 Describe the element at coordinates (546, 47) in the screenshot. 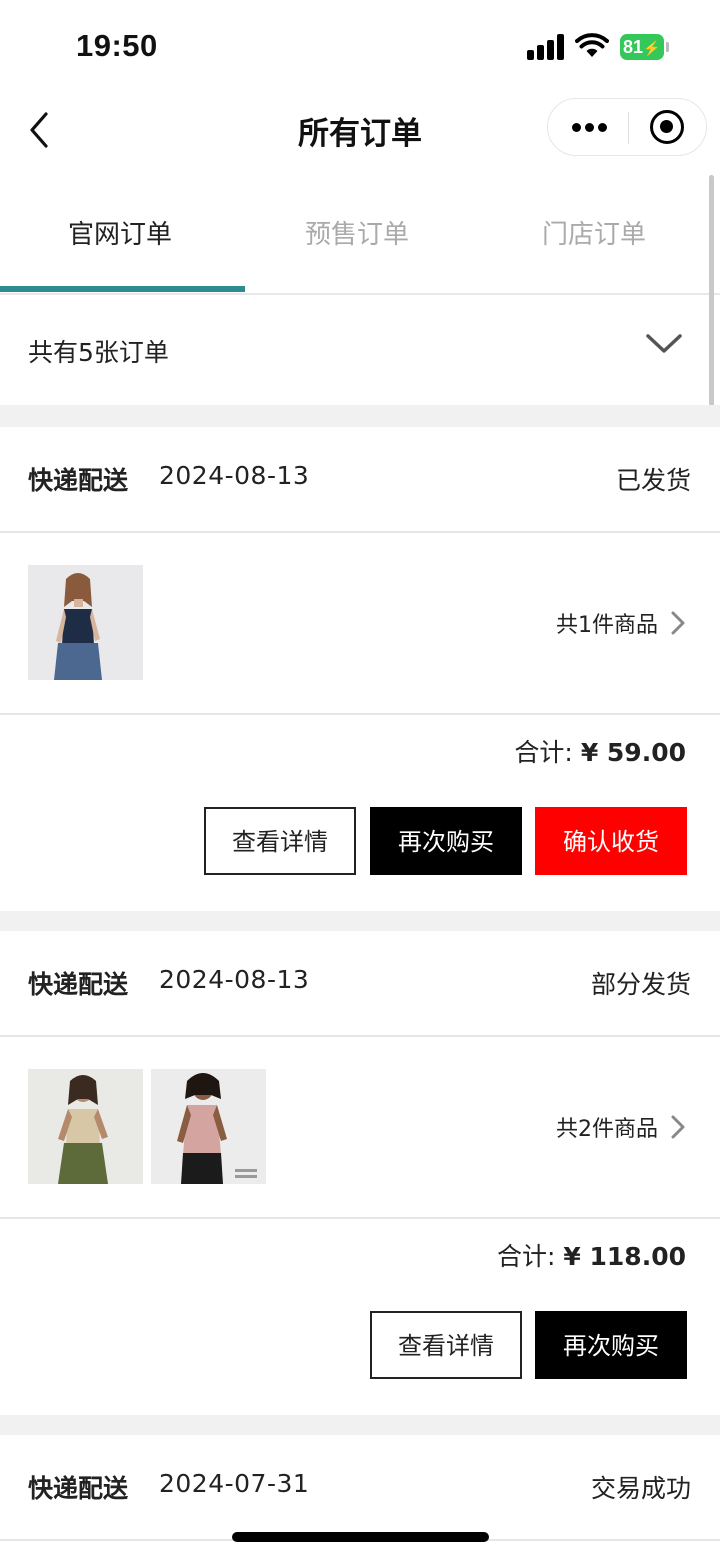

I see `cellular-signal-icon` at that location.